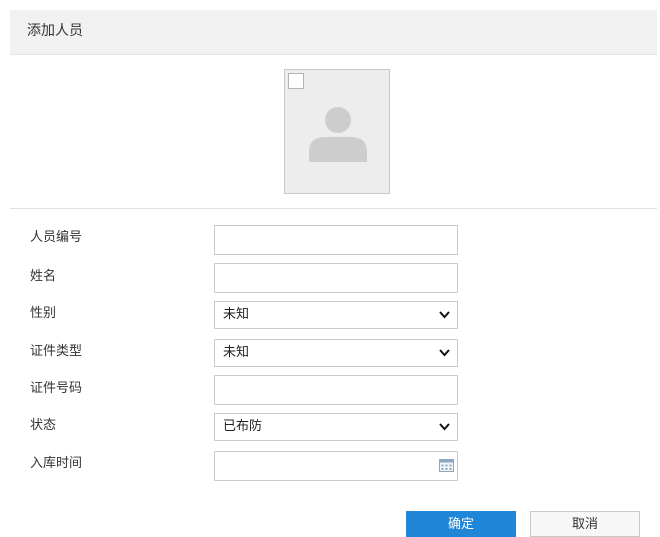 This screenshot has height=537, width=660. Describe the element at coordinates (43, 276) in the screenshot. I see `name-label: 姓名` at that location.